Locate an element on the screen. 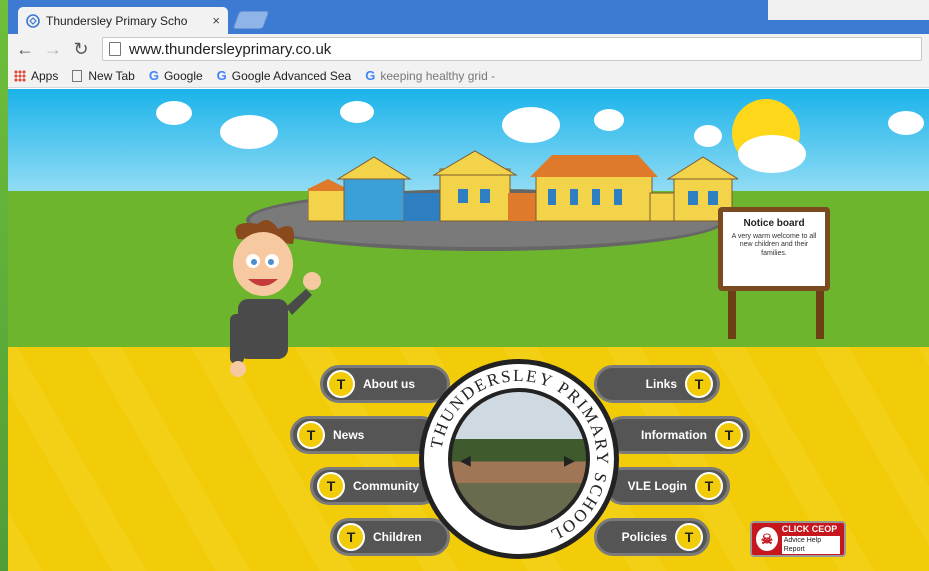 The width and height of the screenshot is (929, 571). bookmark-google: G Google is located at coordinates (176, 75).